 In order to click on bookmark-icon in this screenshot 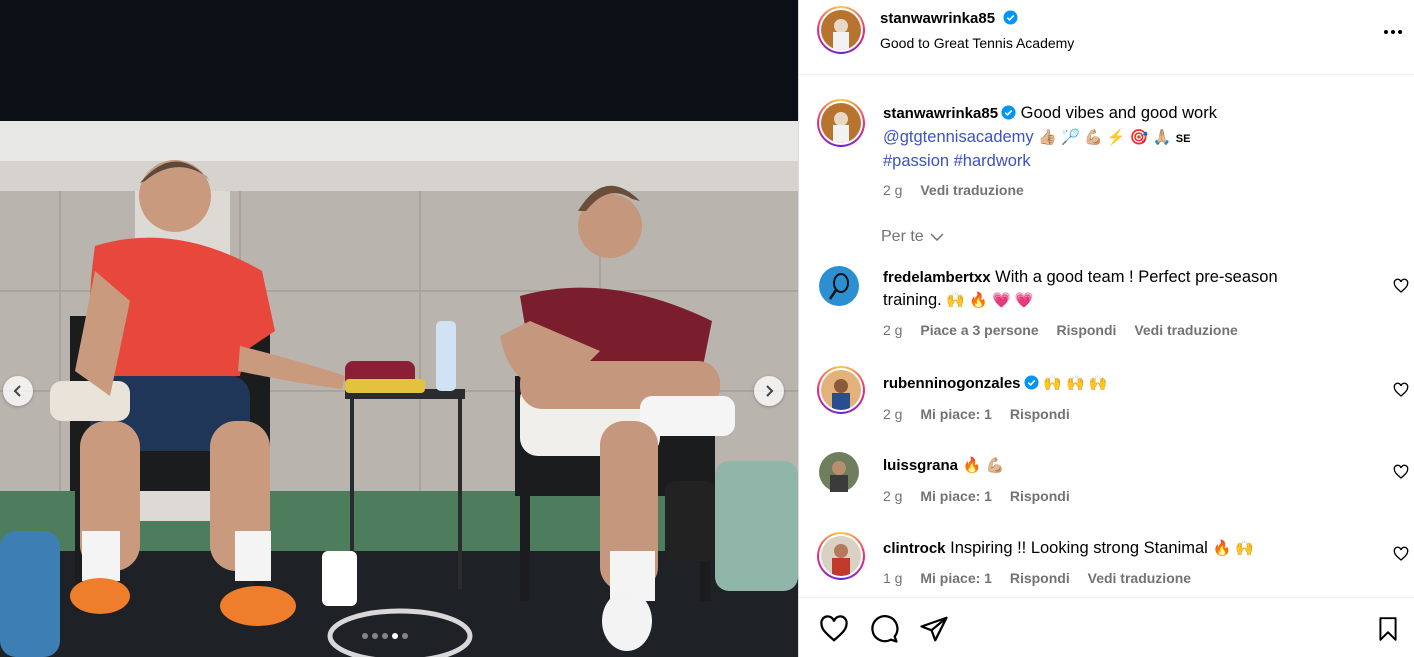, I will do `click(1388, 629)`.